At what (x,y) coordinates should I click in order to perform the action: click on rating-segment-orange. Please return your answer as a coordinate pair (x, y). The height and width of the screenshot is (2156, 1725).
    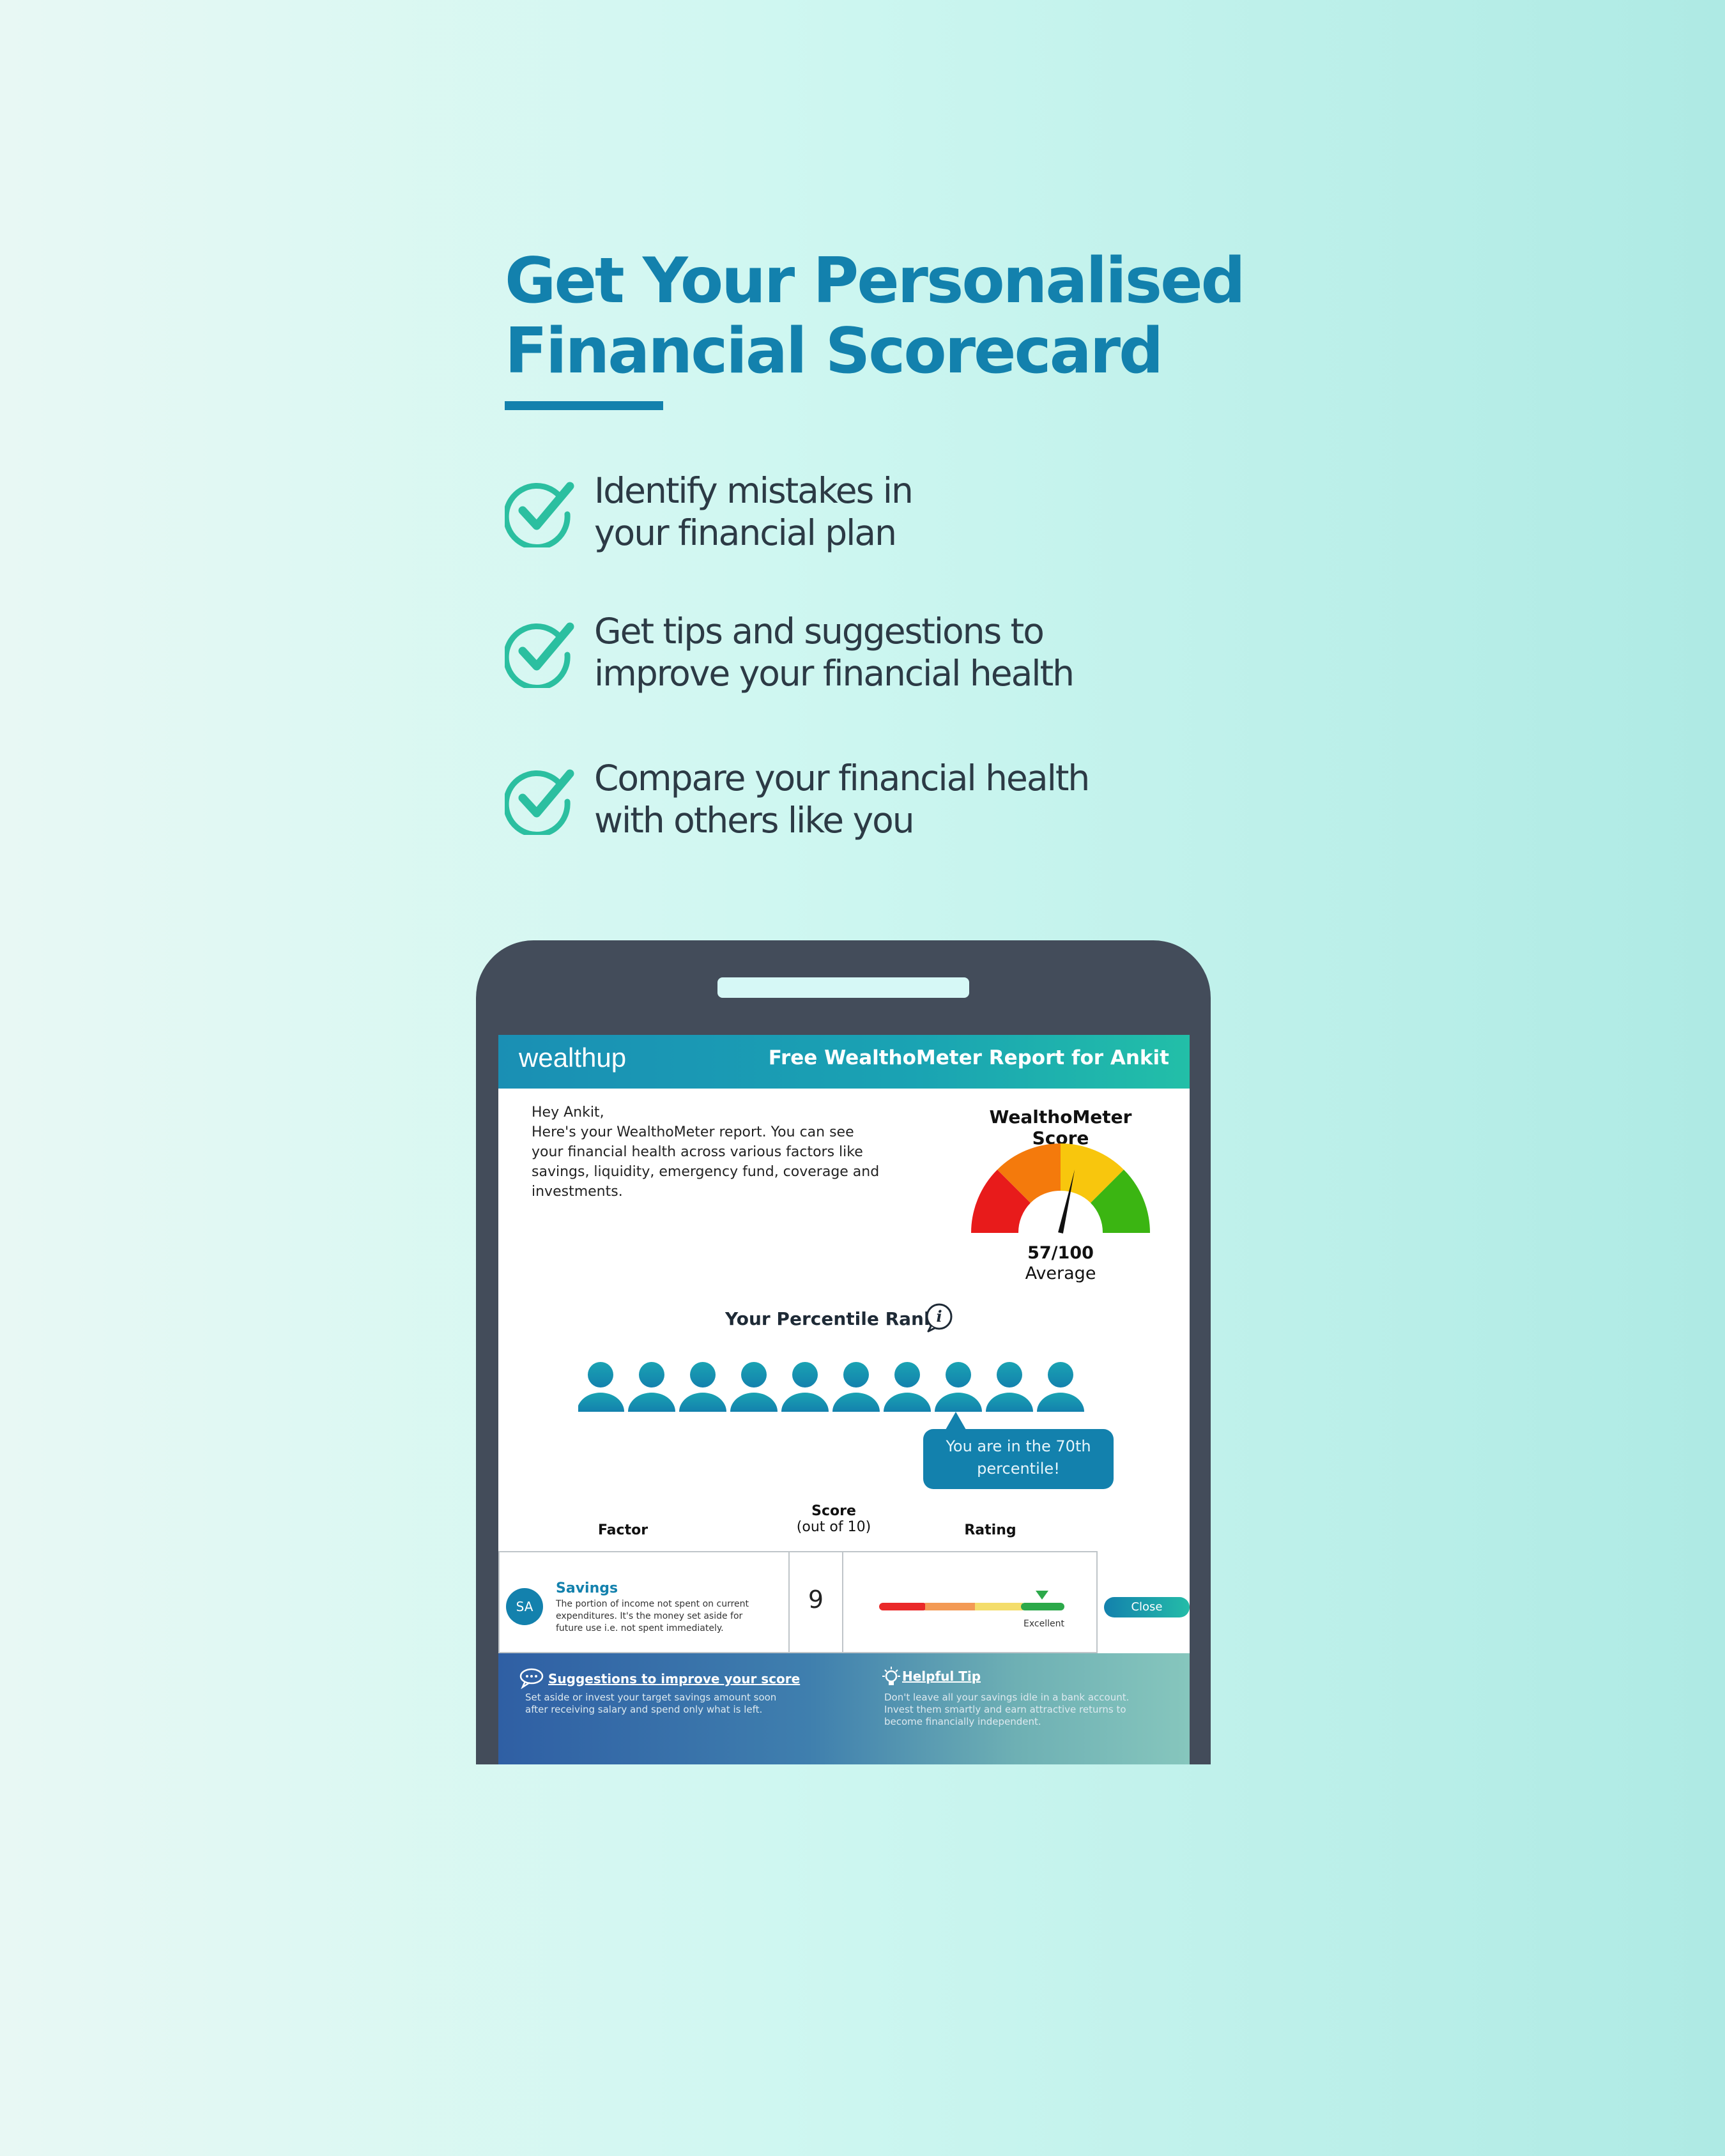
    Looking at the image, I should click on (950, 1606).